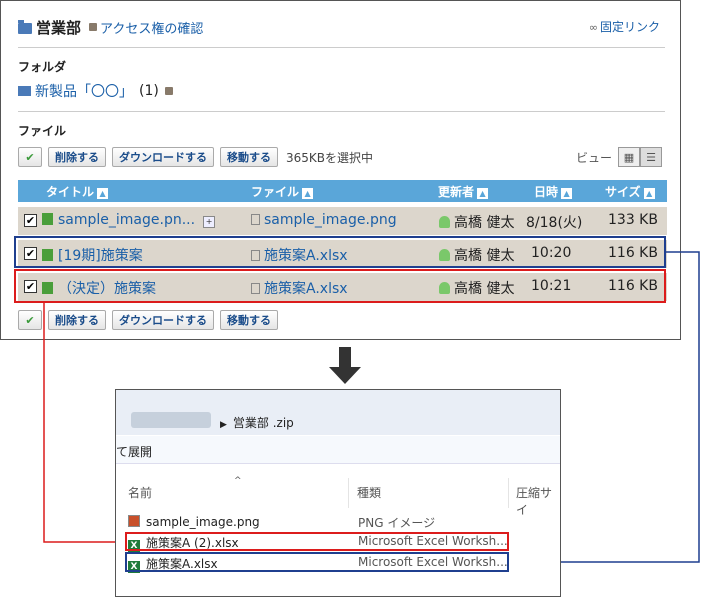 This screenshot has width=710, height=600. Describe the element at coordinates (317, 541) in the screenshot. I see `highlight-red-file` at that location.